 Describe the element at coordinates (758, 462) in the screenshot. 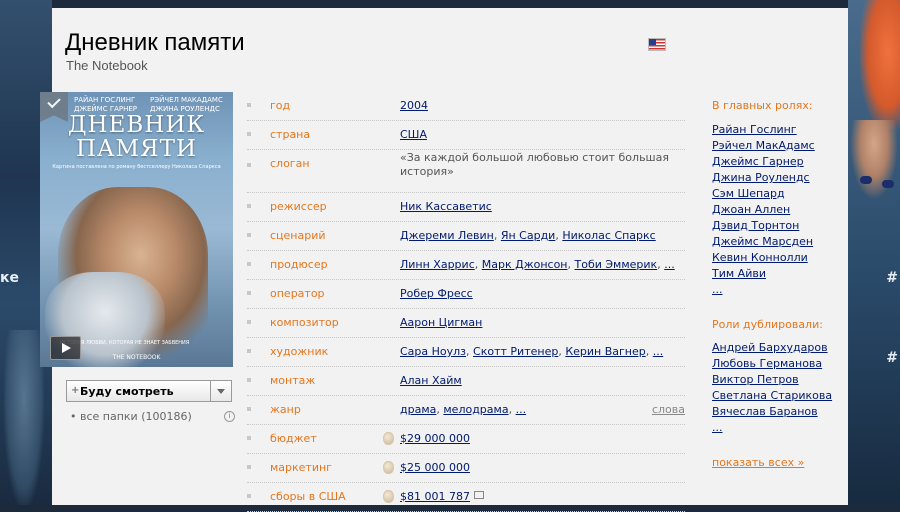

I see `show-all-cast-link: показать всех »` at that location.